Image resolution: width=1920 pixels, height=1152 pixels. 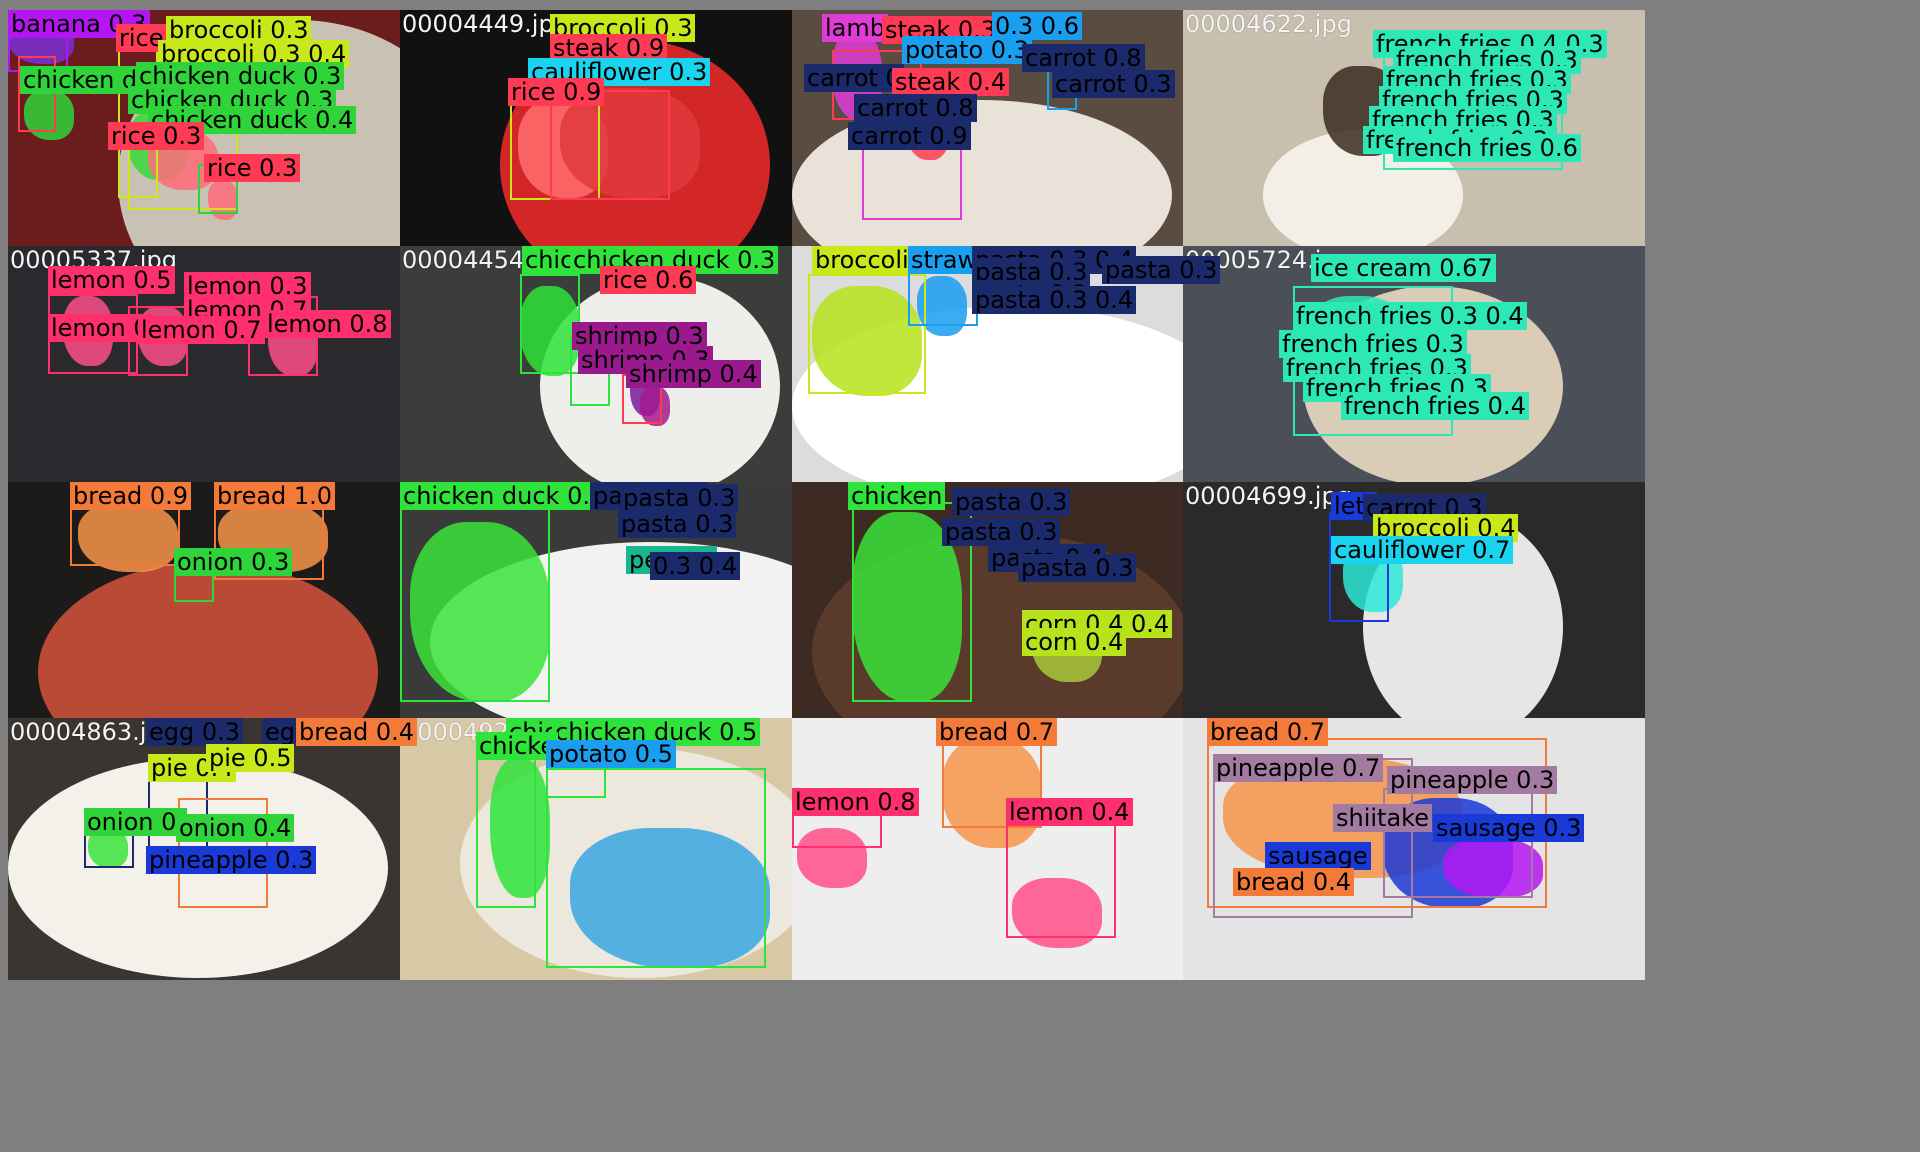 I want to click on image-filename: 00004699.jpg, so click(x=1268, y=496).